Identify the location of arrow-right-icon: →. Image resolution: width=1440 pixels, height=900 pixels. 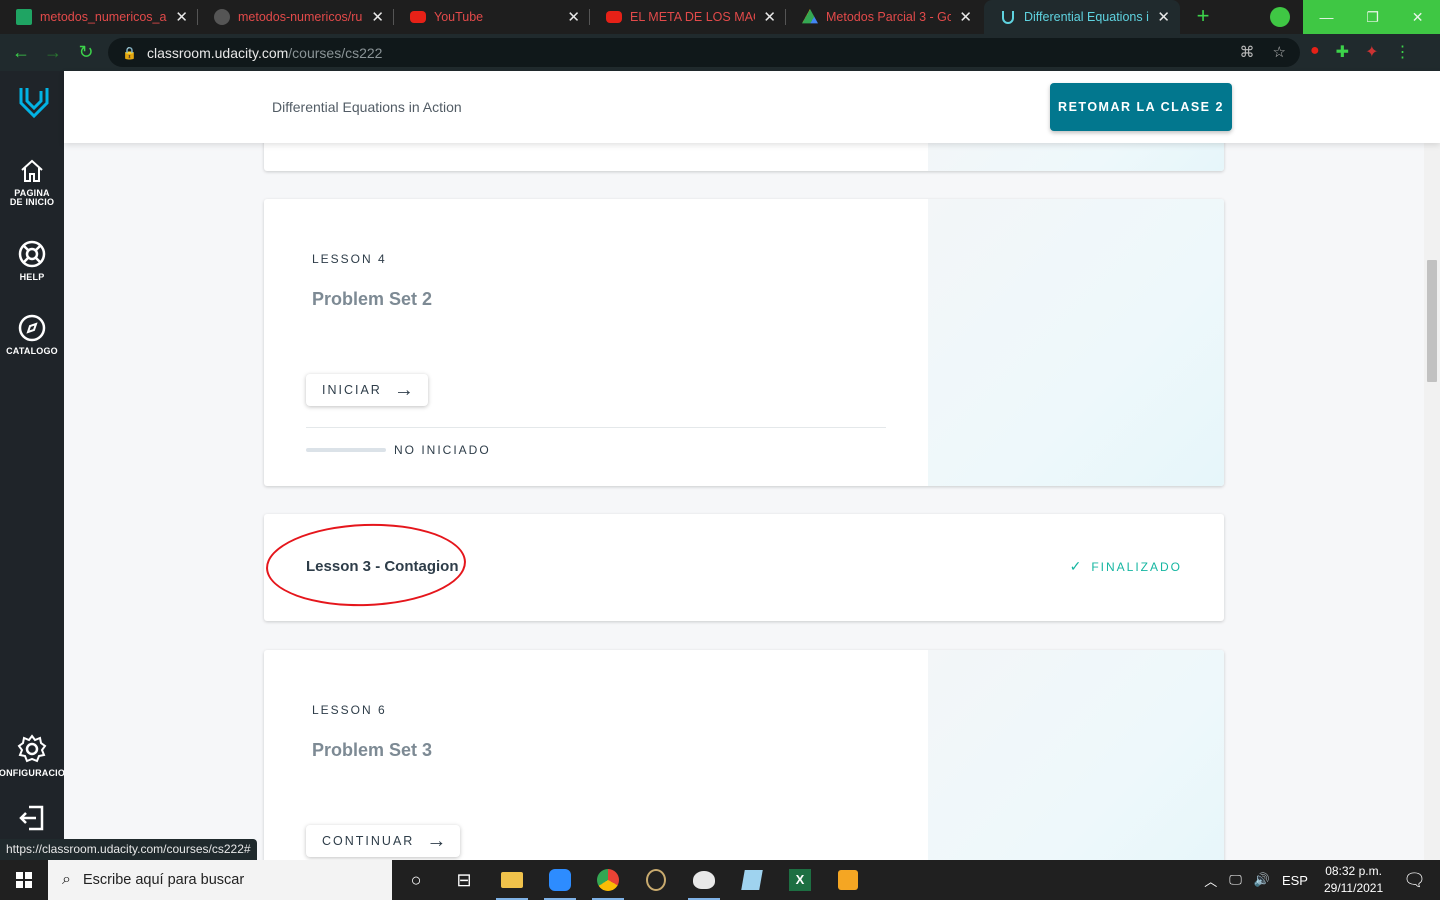
(437, 840).